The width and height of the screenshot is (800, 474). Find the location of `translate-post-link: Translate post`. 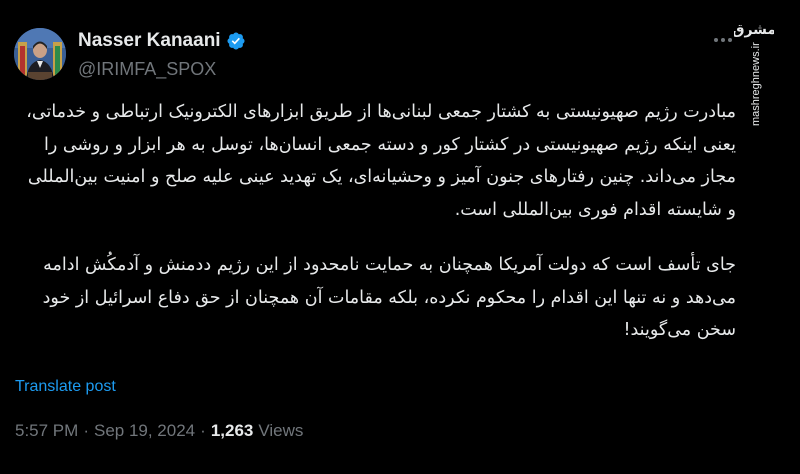

translate-post-link: Translate post is located at coordinates (65, 387).